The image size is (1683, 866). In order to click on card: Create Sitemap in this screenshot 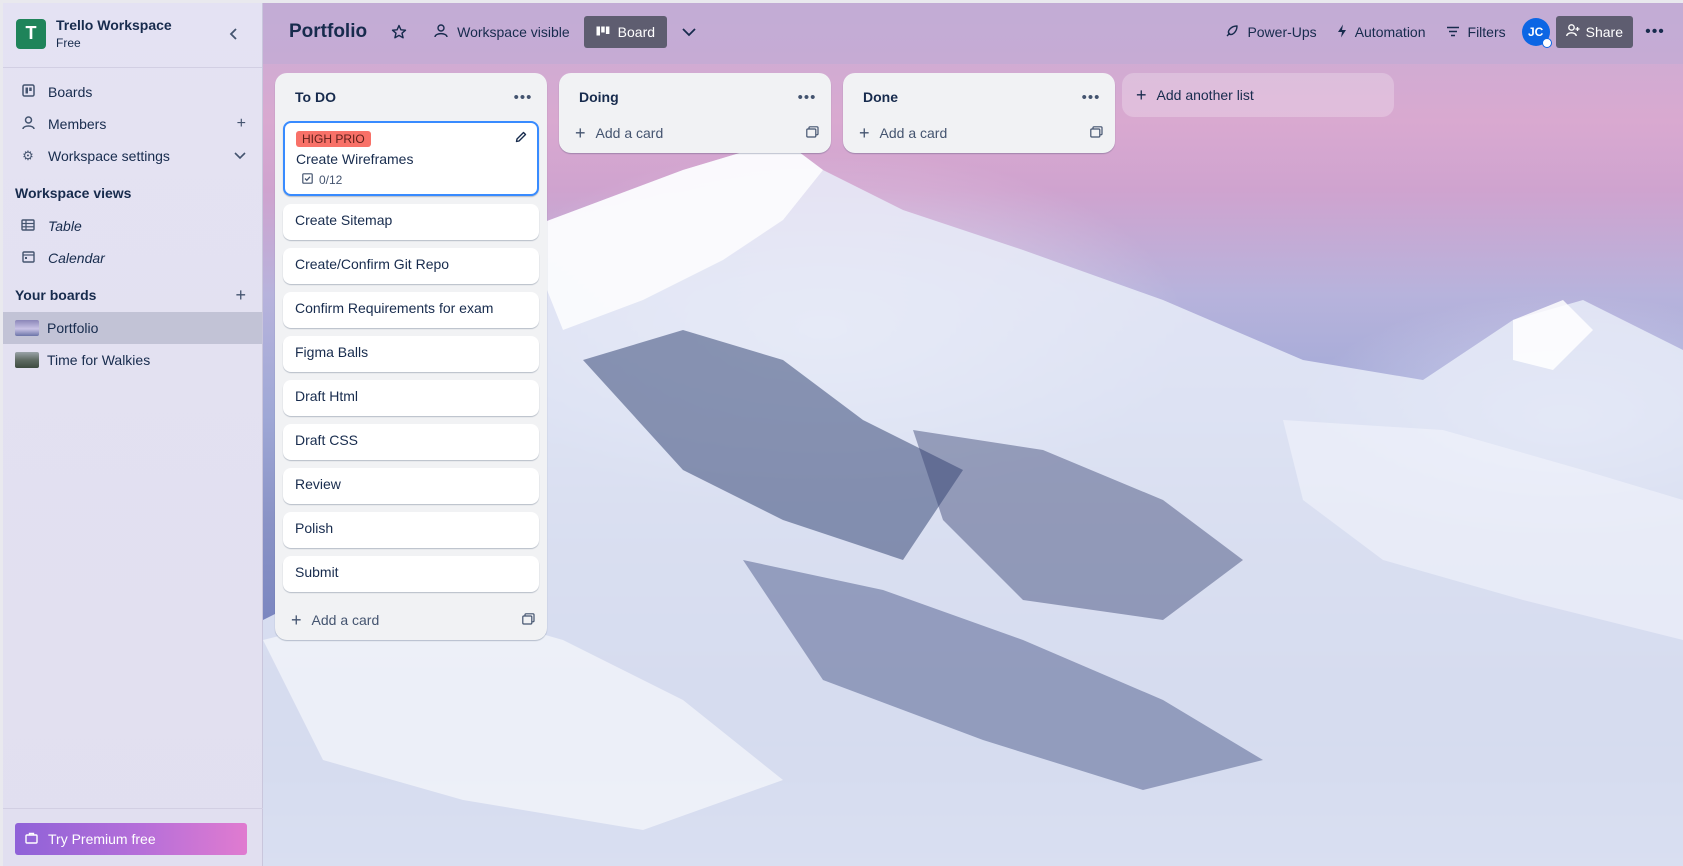, I will do `click(411, 222)`.